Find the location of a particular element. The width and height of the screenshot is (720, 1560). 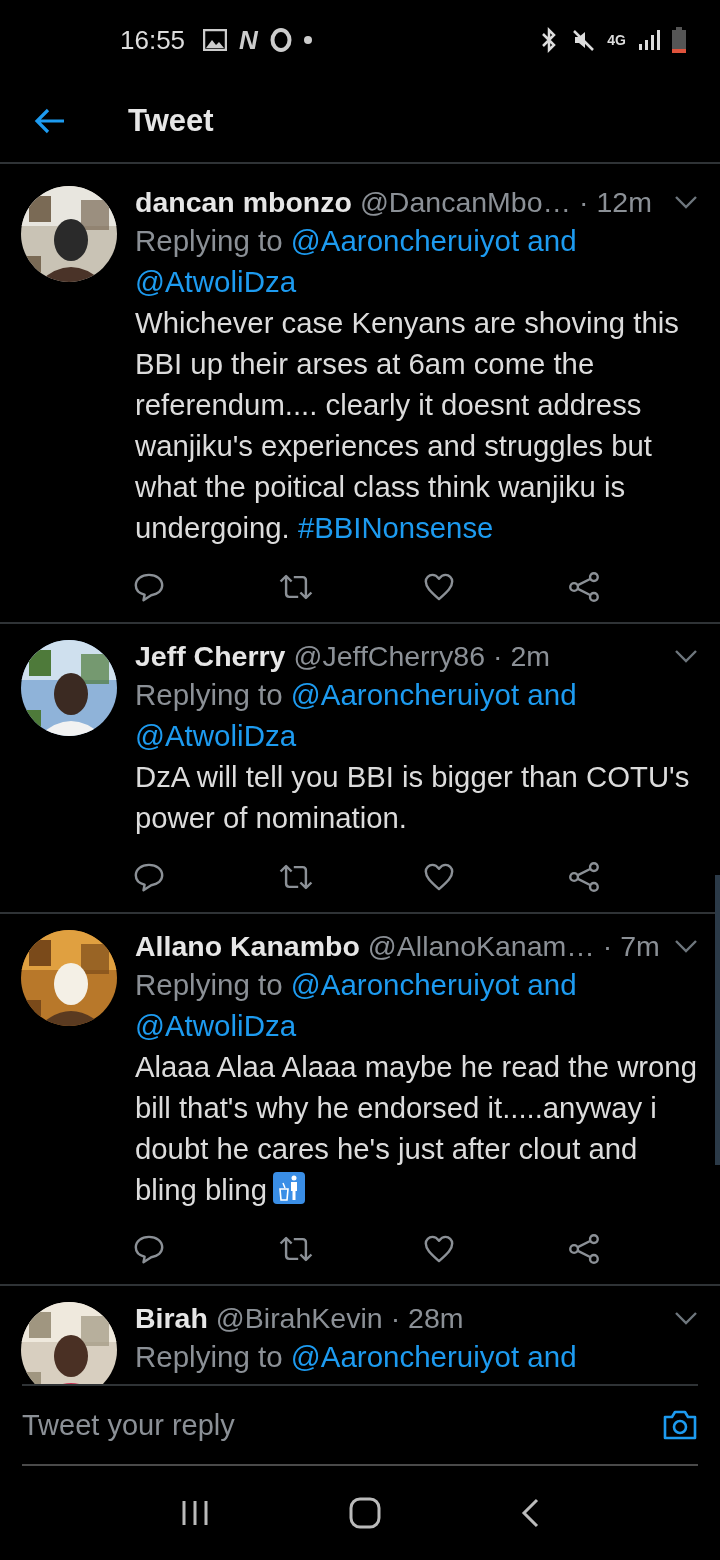

home-icon is located at coordinates (365, 1513).